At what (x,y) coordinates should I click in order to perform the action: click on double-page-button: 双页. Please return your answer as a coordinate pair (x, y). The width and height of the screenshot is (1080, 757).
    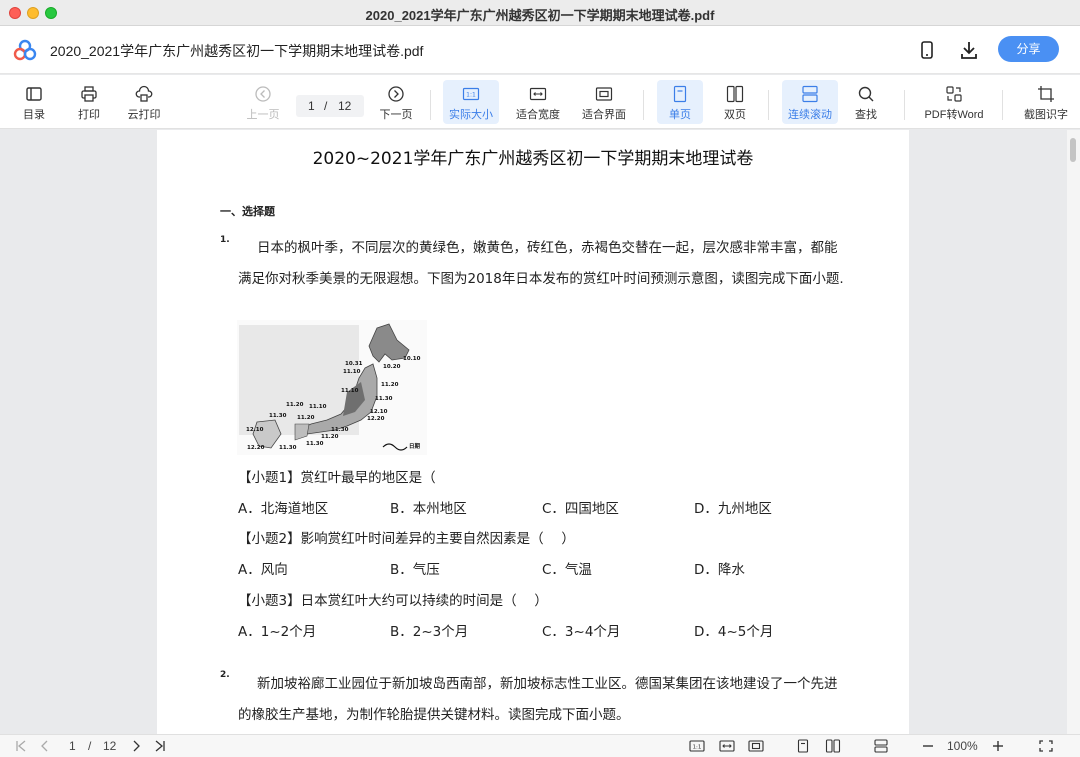
    Looking at the image, I should click on (735, 102).